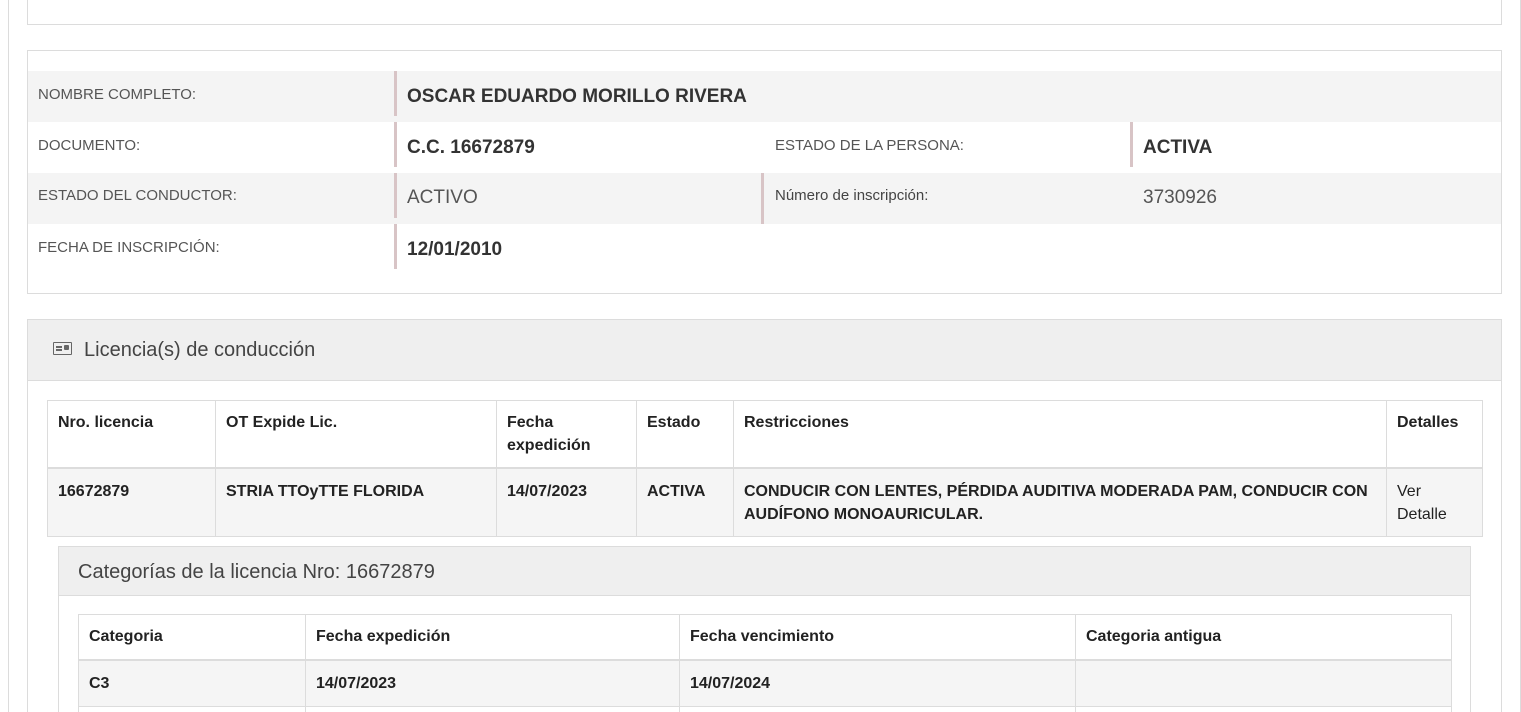 Image resolution: width=1521 pixels, height=712 pixels. I want to click on id-card-icon, so click(62, 348).